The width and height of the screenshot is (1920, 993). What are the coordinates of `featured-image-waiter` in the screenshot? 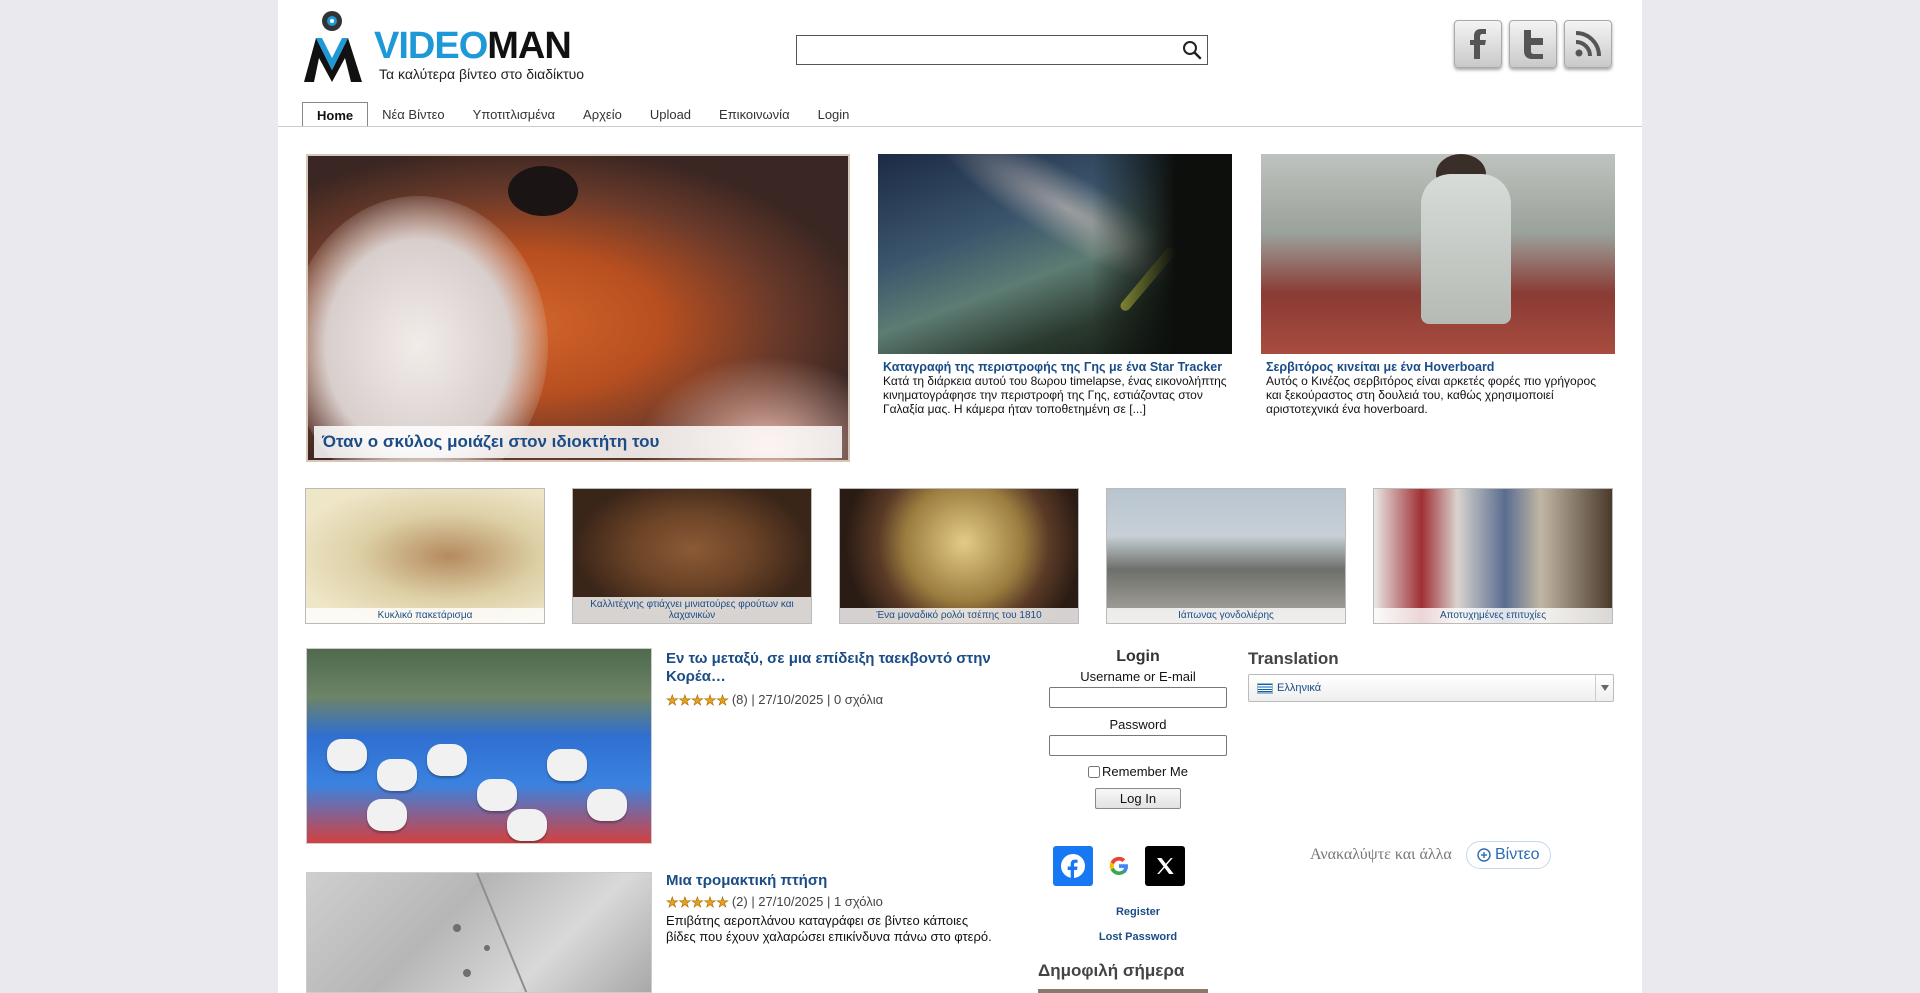 It's located at (1466, 249).